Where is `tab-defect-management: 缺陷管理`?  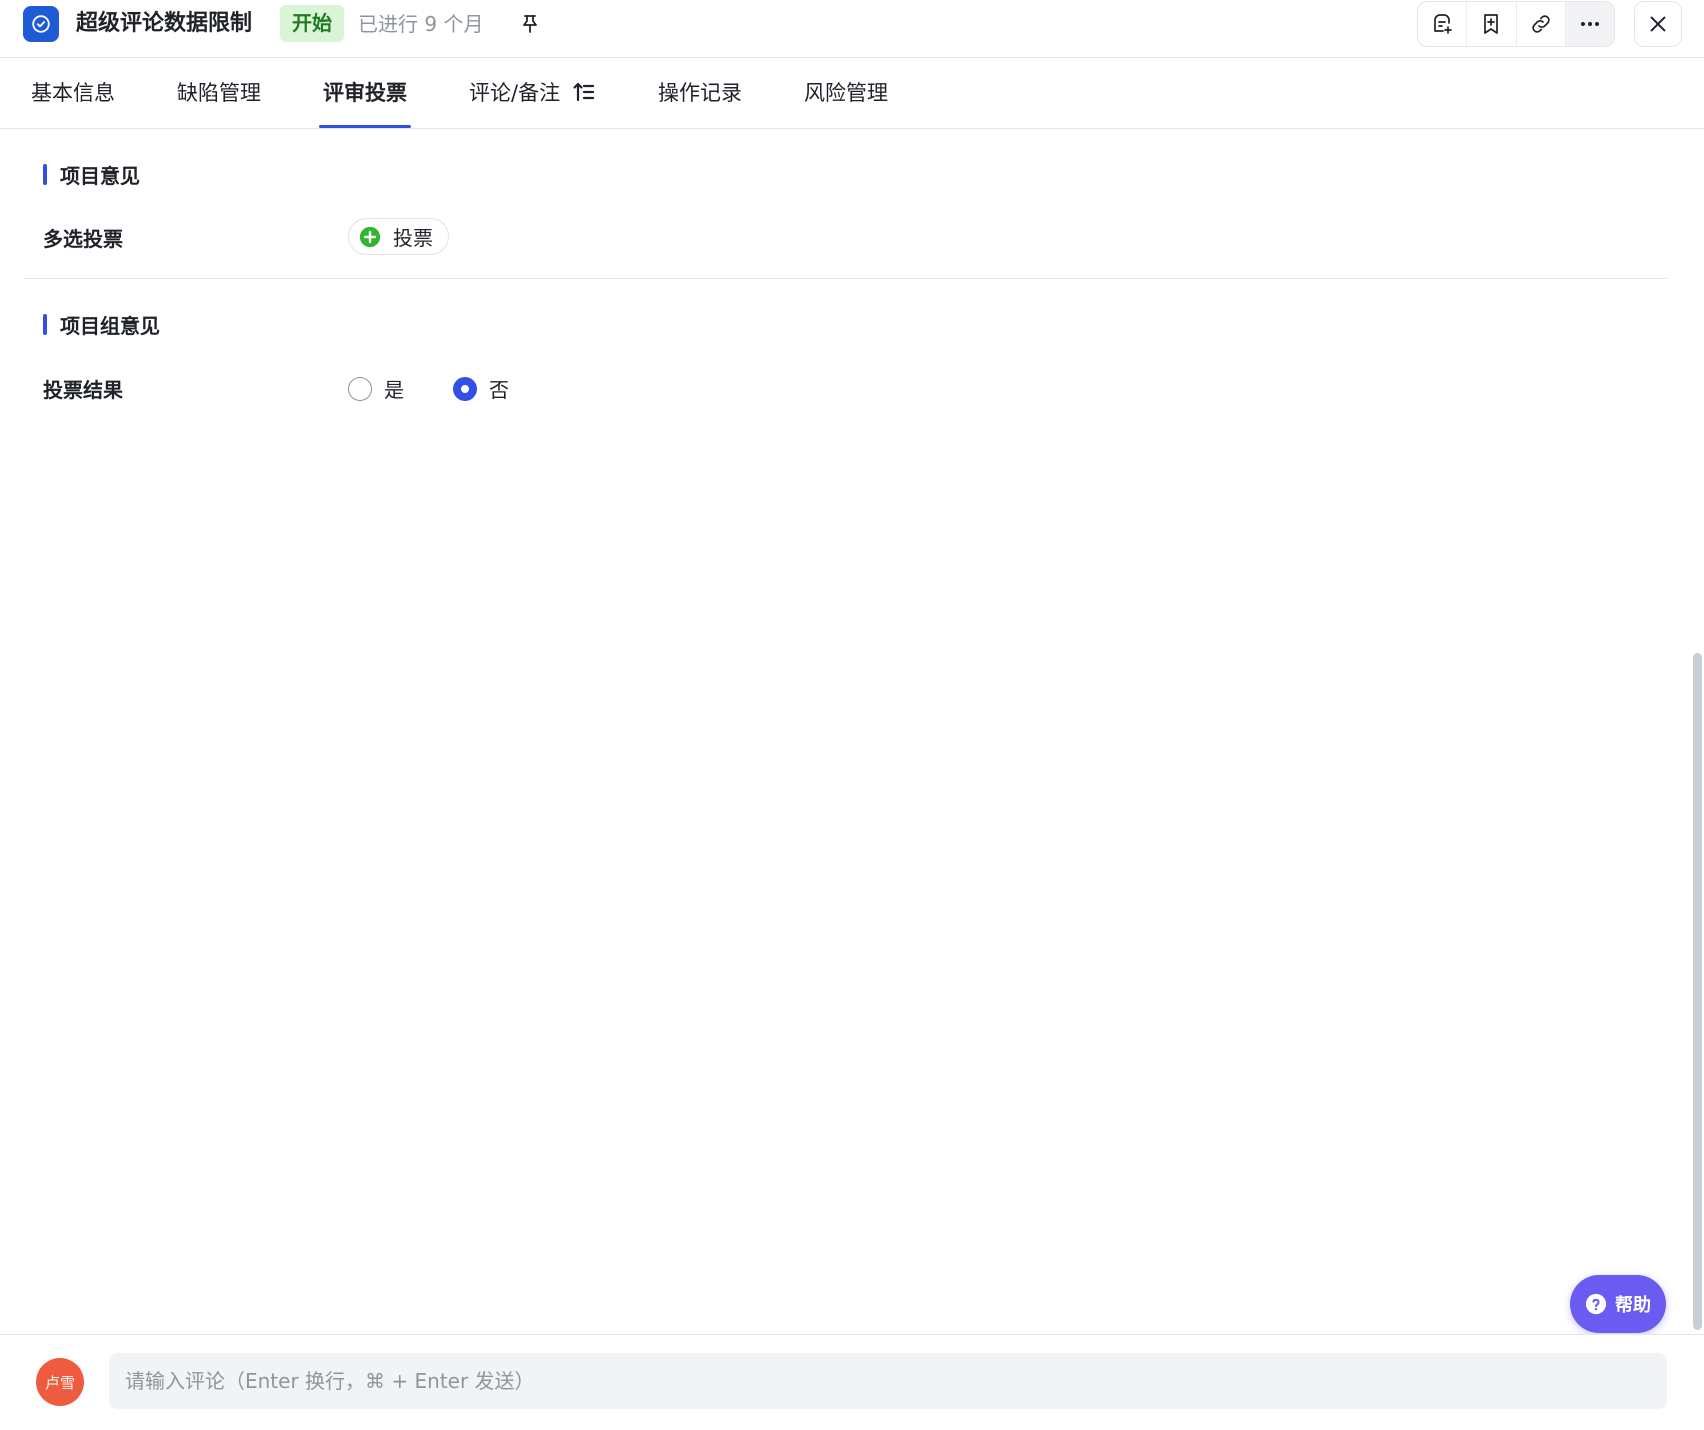
tab-defect-management: 缺陷管理 is located at coordinates (219, 93).